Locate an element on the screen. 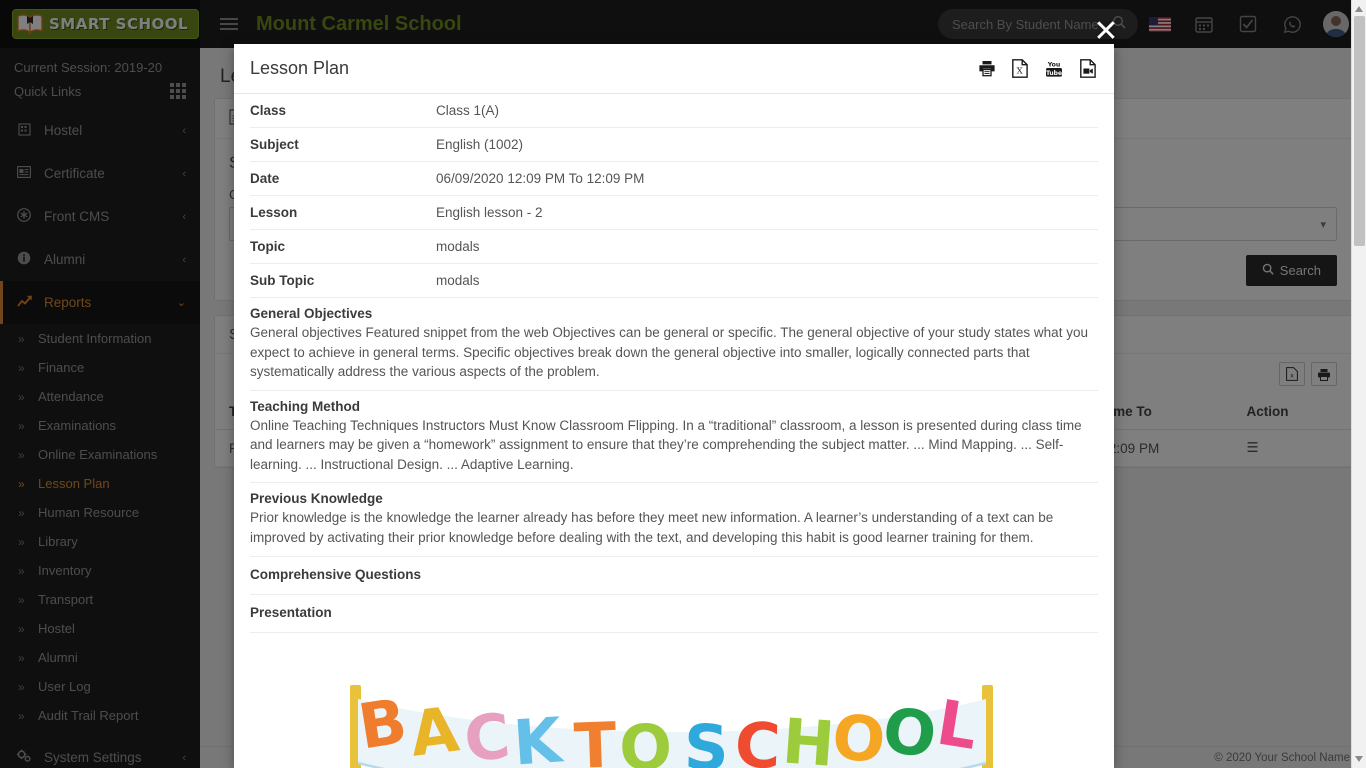  svg-text: Tube is located at coordinates (1054, 73).